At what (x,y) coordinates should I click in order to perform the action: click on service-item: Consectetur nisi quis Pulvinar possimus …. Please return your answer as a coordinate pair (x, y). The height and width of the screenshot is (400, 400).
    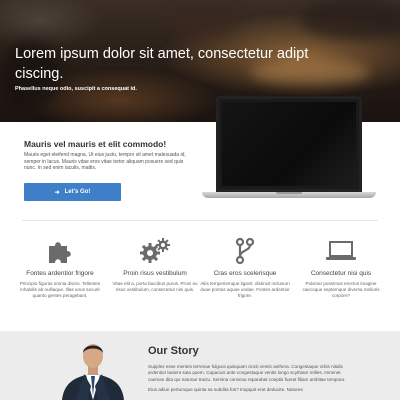
    Looking at the image, I should click on (341, 268).